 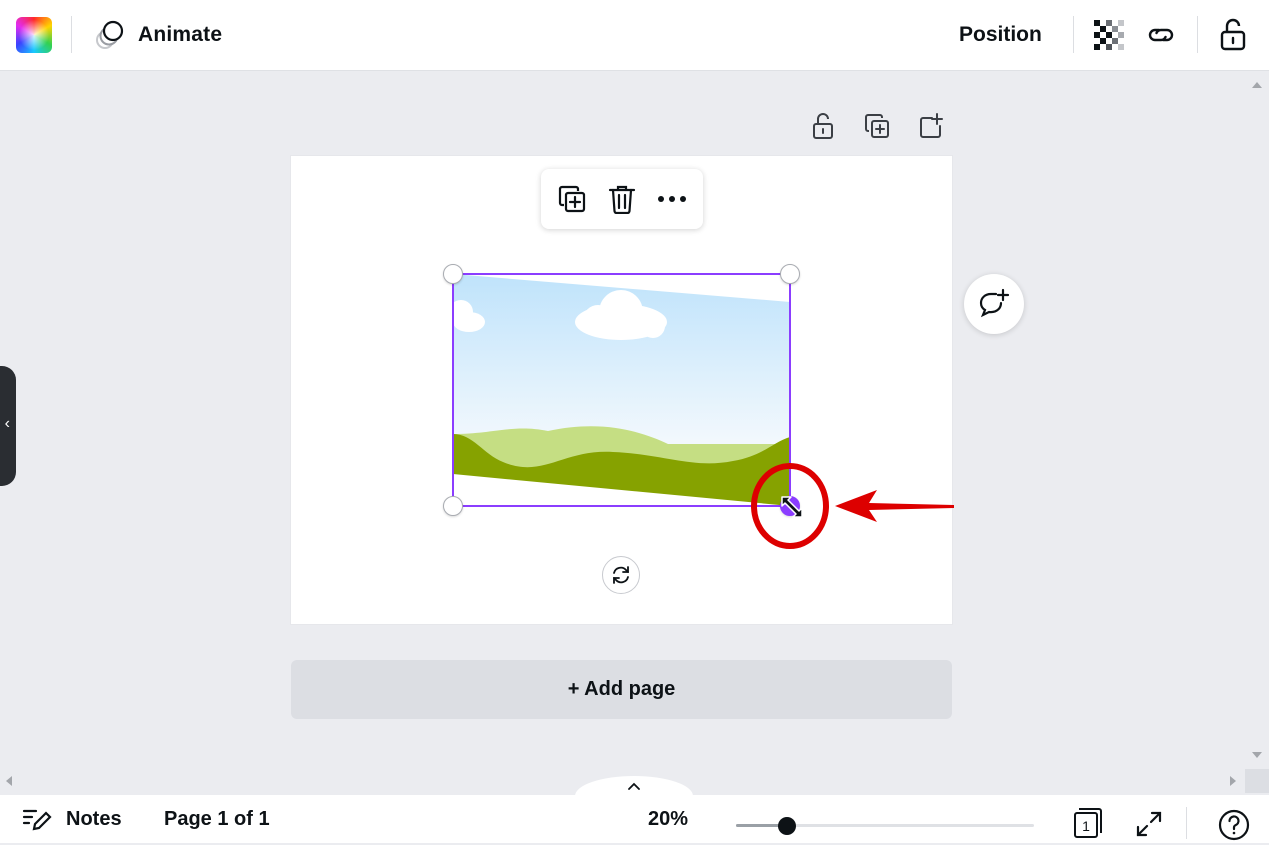 I want to click on add-page-button: + Add page, so click(x=621, y=689).